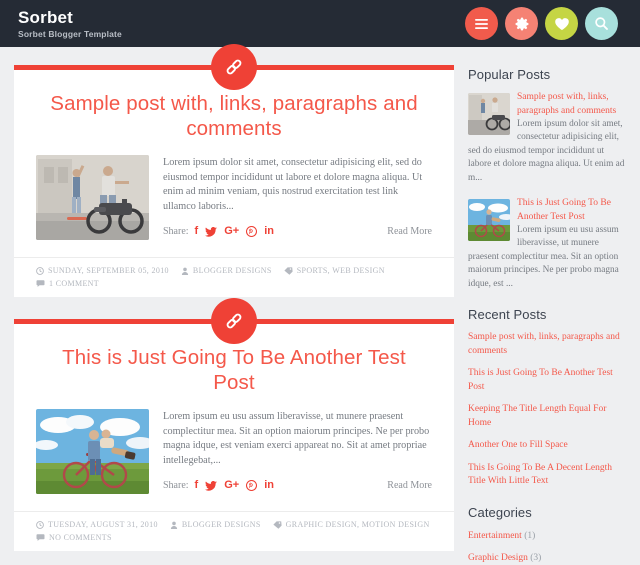 This screenshot has width=640, height=565. What do you see at coordinates (541, 23) in the screenshot?
I see `header-icon-group` at bounding box center [541, 23].